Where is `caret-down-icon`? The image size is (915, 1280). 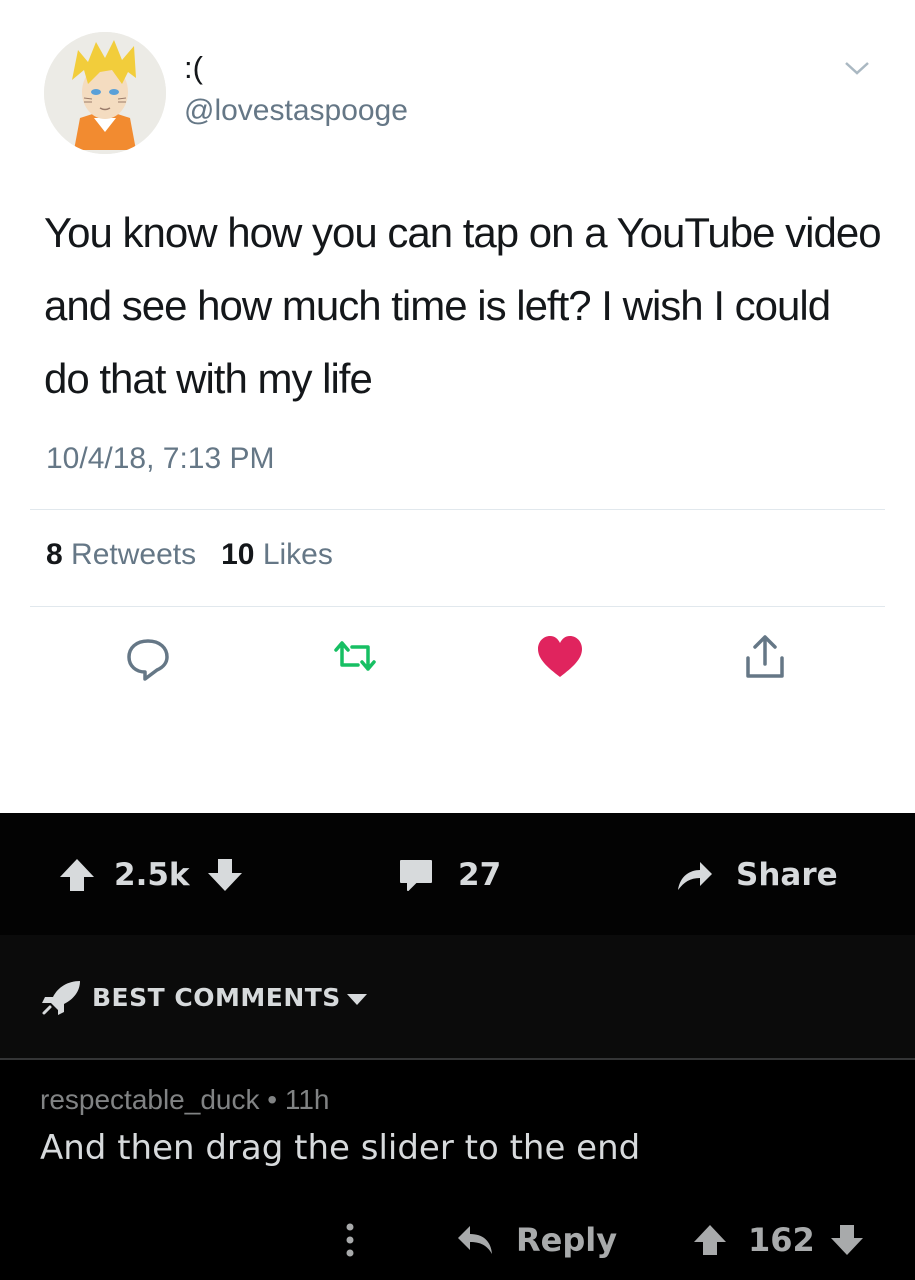 caret-down-icon is located at coordinates (357, 1000).